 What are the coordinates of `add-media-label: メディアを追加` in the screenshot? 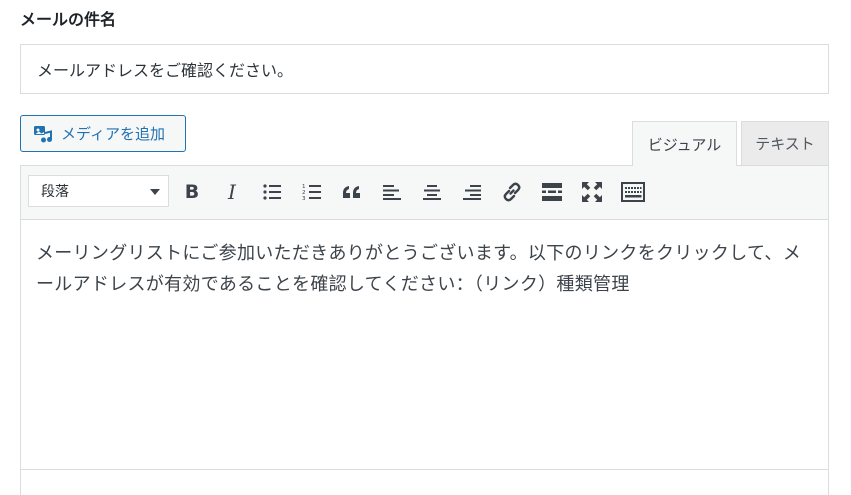 It's located at (113, 134).